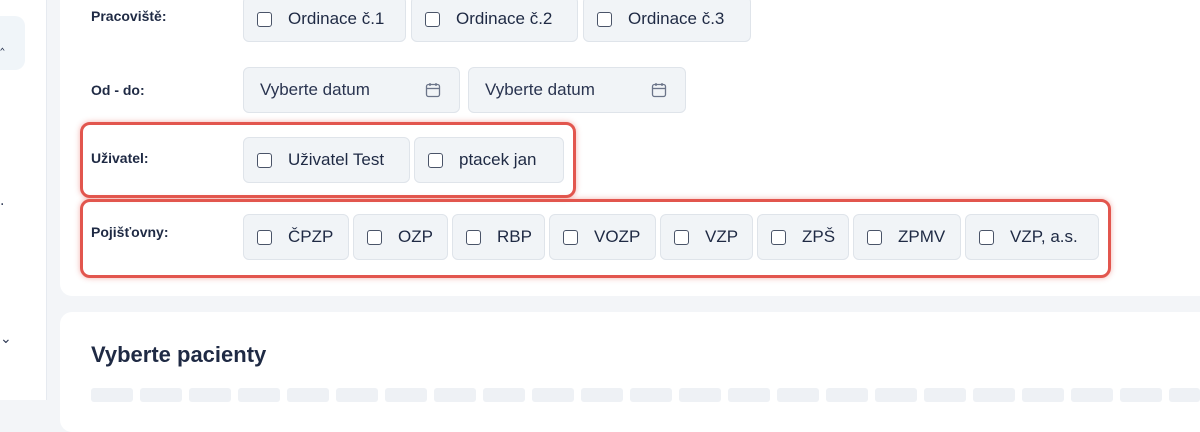 The height and width of the screenshot is (432, 1200). What do you see at coordinates (311, 236) in the screenshot?
I see `insurer-option-label: ČPZP` at bounding box center [311, 236].